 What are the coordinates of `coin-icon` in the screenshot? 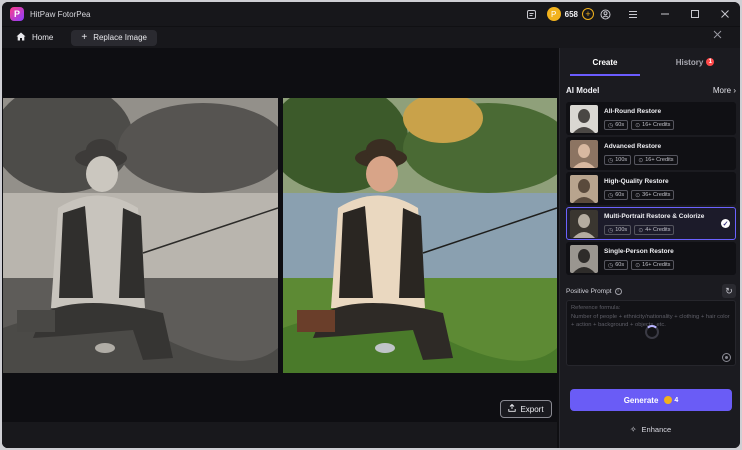 It's located at (668, 400).